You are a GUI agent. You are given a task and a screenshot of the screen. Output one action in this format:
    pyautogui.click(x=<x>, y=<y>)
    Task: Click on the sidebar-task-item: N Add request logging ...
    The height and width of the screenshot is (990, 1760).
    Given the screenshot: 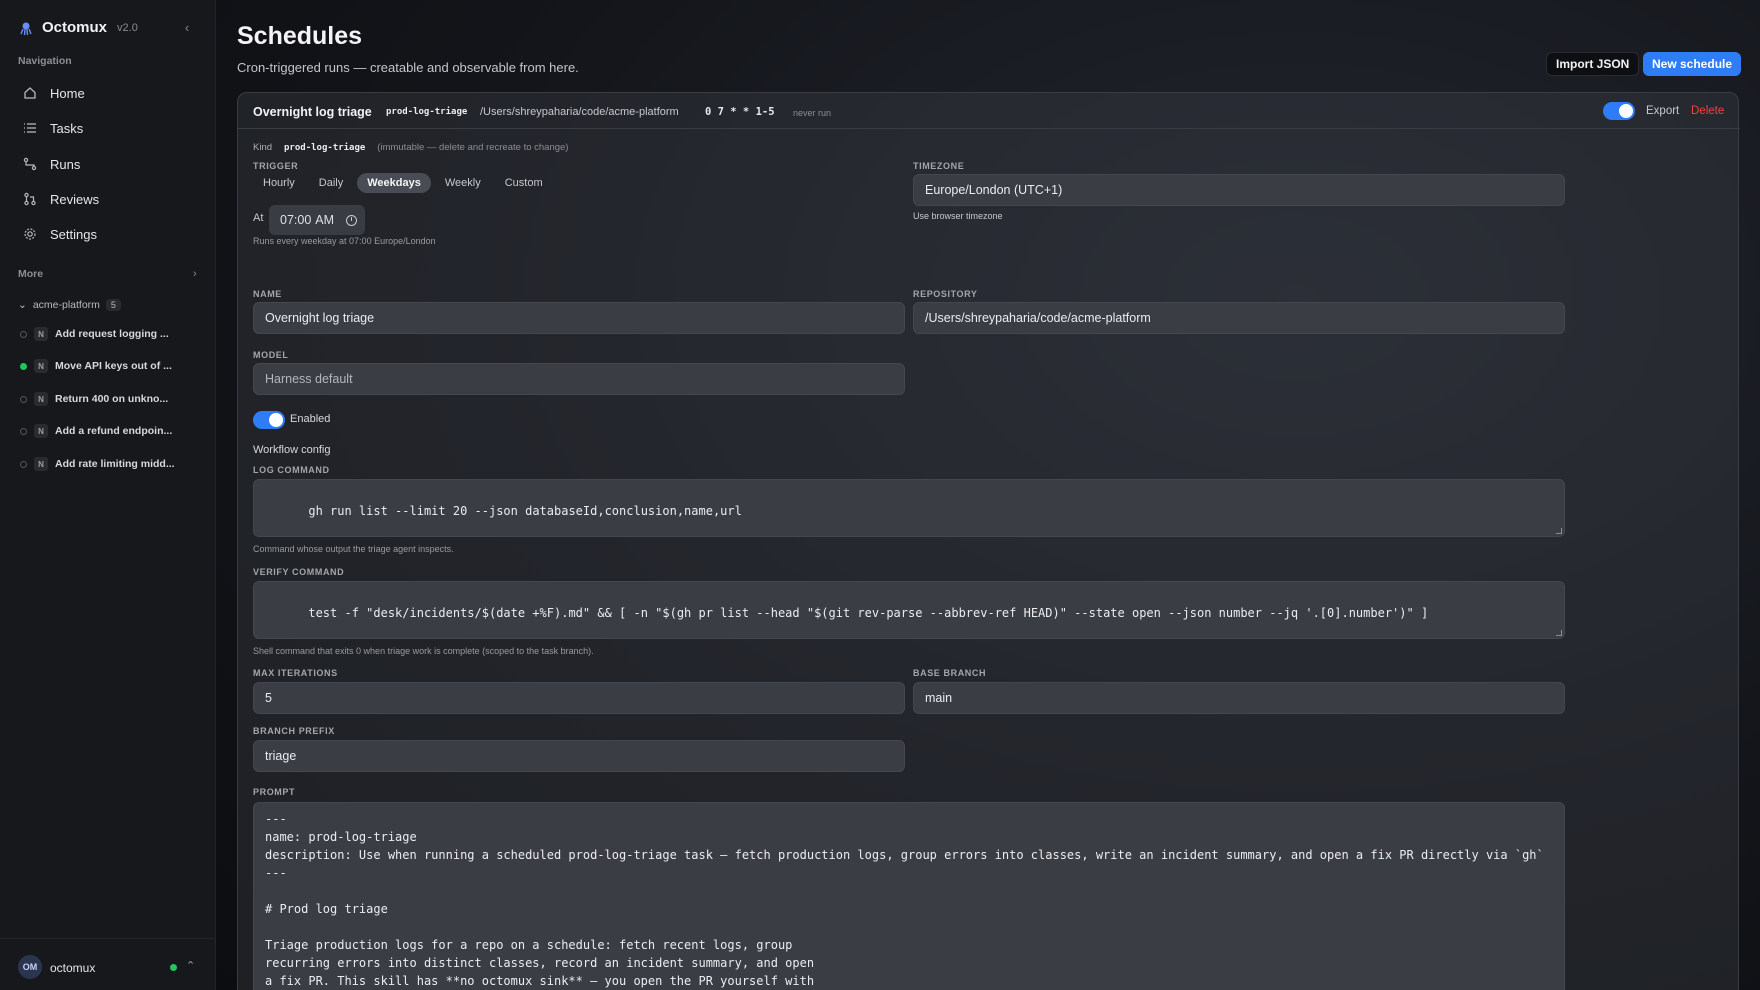 What is the action you would take?
    pyautogui.click(x=113, y=334)
    